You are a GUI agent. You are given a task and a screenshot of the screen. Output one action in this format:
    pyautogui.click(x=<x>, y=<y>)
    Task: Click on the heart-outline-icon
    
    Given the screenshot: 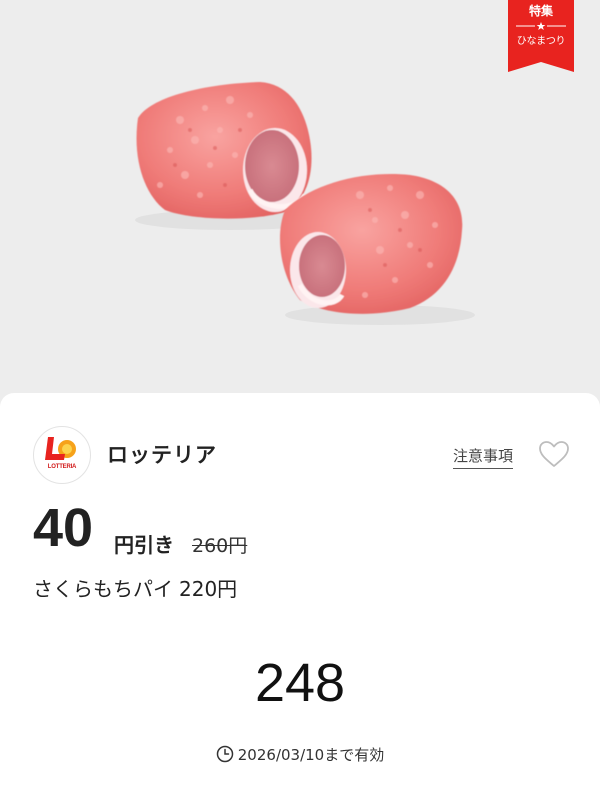 What is the action you would take?
    pyautogui.click(x=554, y=454)
    